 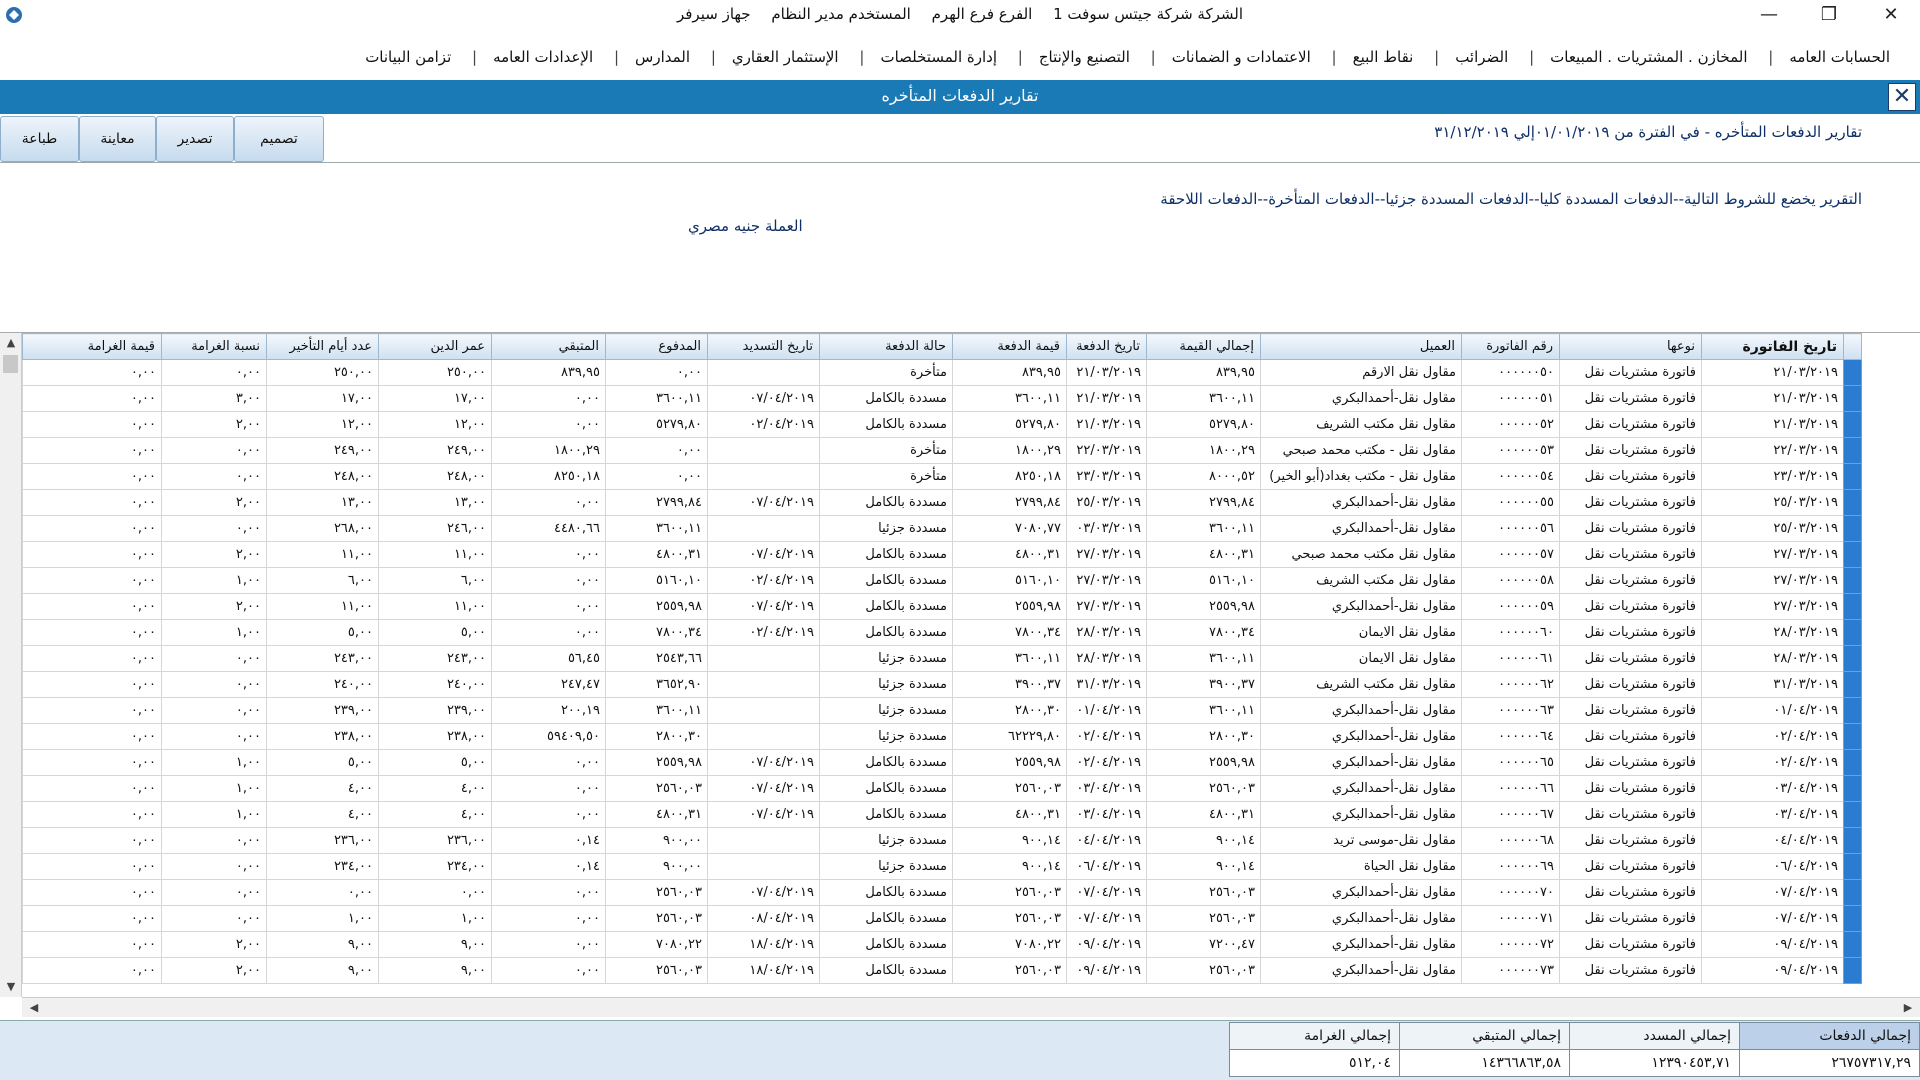 I want to click on cell-invoice-date: ٠٦/٠٤/٢٠١٩, so click(x=1772, y=866).